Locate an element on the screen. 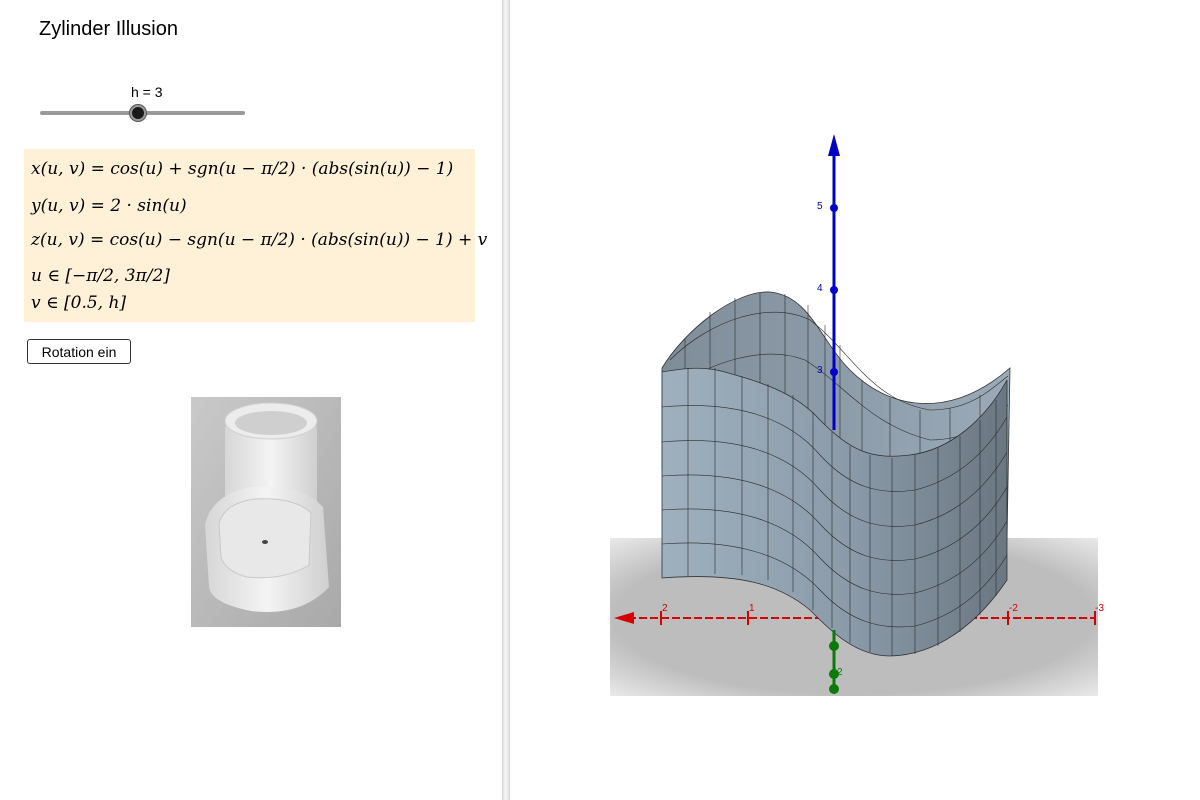  z-tick-label-4: 4 is located at coordinates (820, 288).